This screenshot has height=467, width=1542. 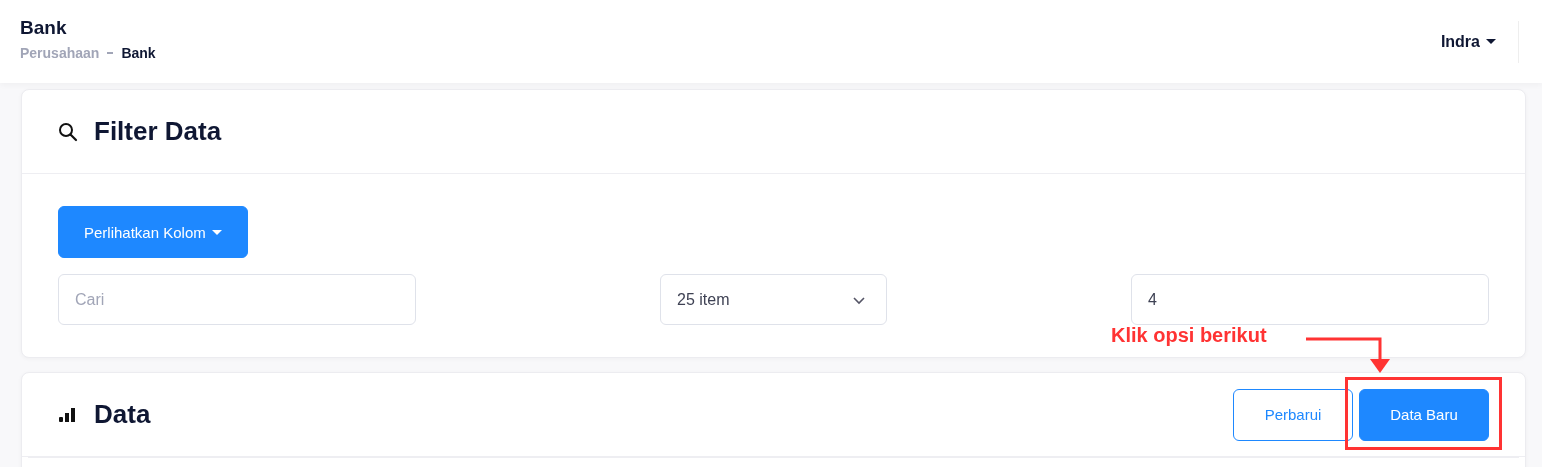 I want to click on search-icon, so click(x=68, y=131).